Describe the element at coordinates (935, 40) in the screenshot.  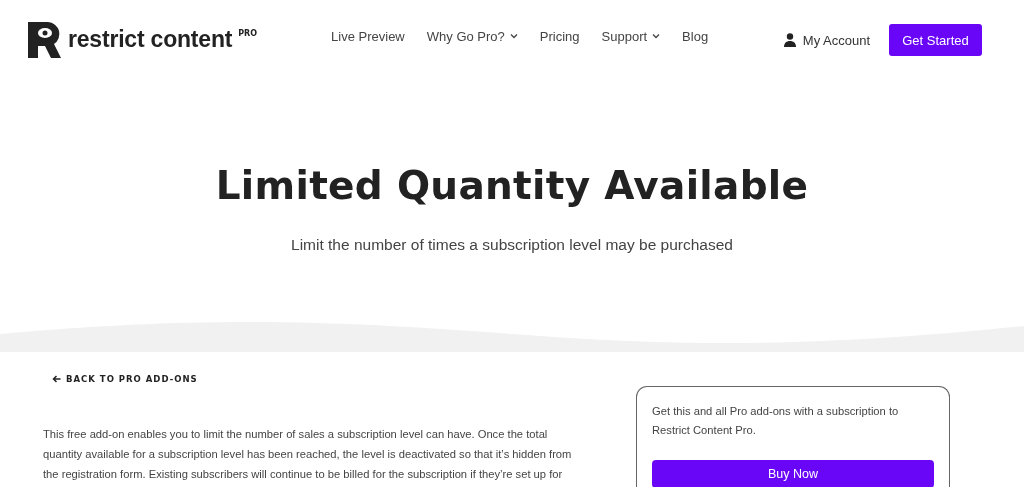
I see `get-started-button: Get Started` at that location.